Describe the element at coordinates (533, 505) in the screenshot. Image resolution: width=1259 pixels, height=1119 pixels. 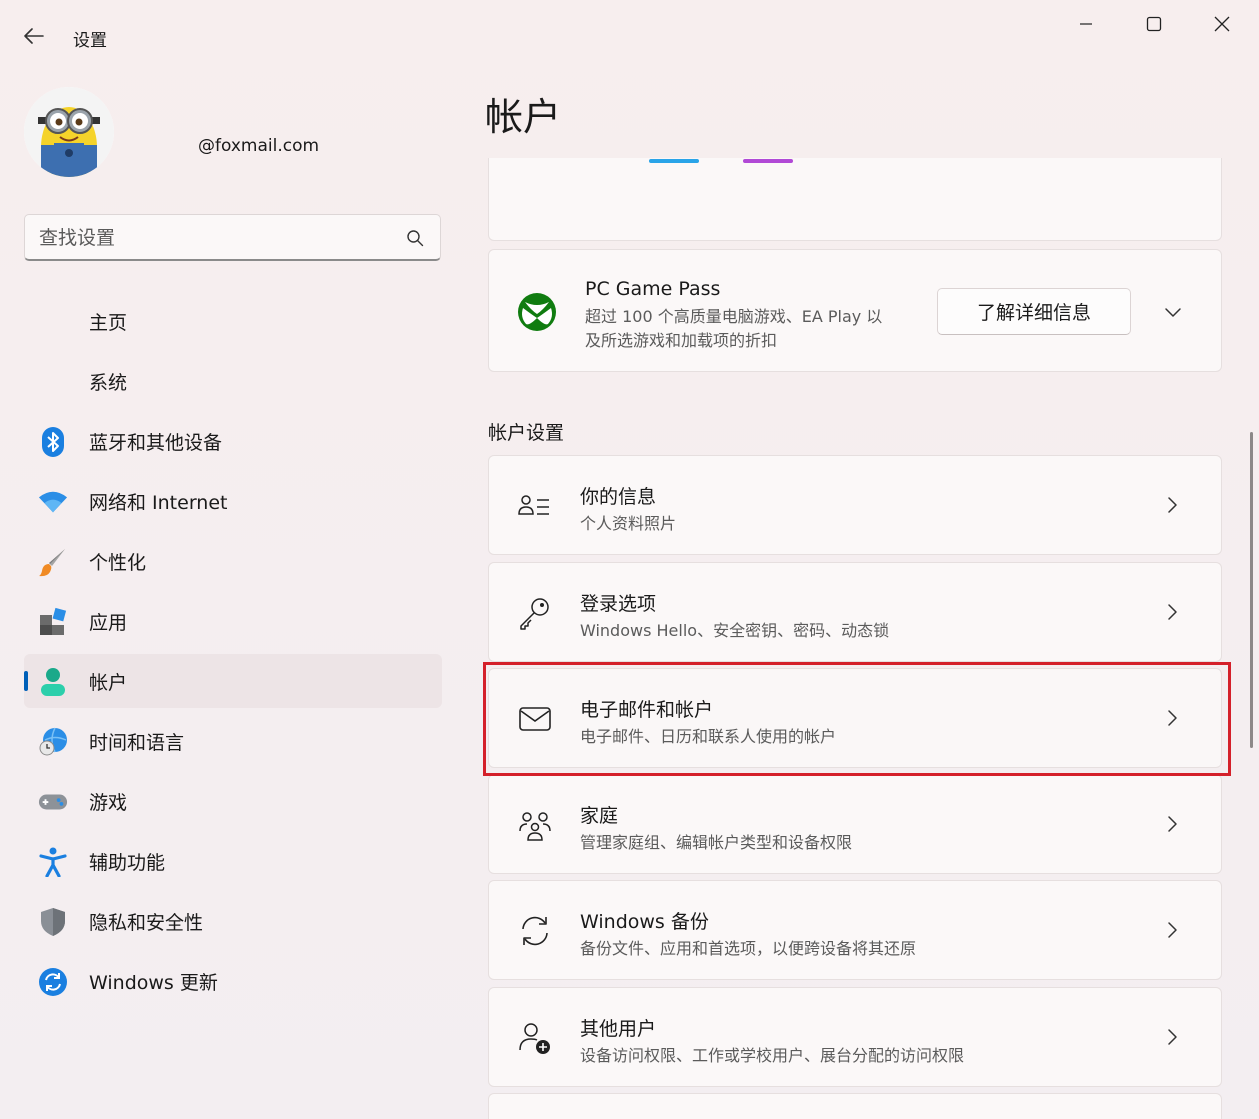
I see `person-list-icon` at that location.